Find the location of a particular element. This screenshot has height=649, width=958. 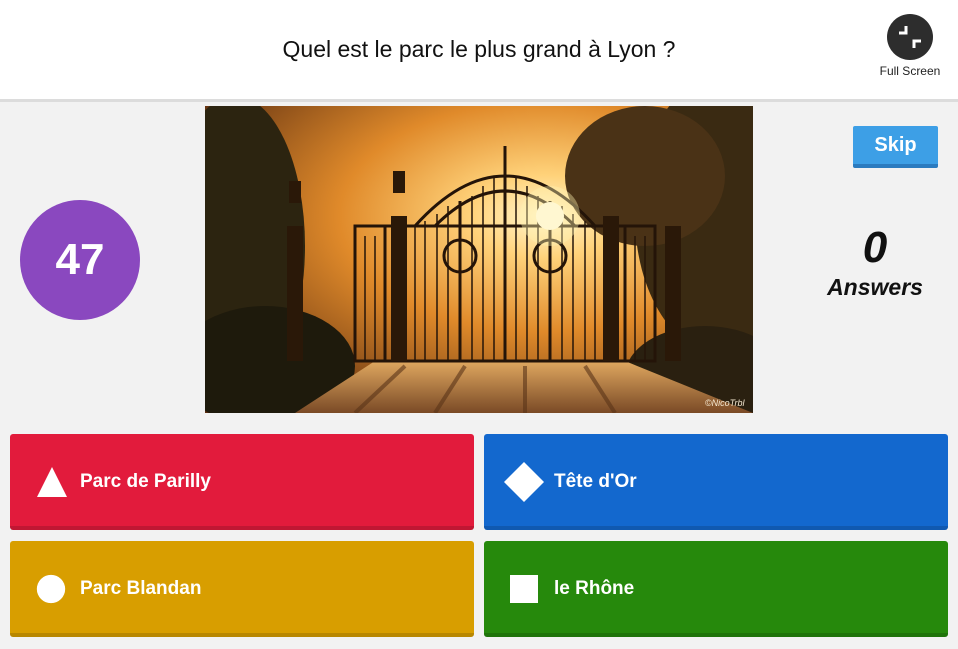

answer-label: Tête d'Or is located at coordinates (595, 481).